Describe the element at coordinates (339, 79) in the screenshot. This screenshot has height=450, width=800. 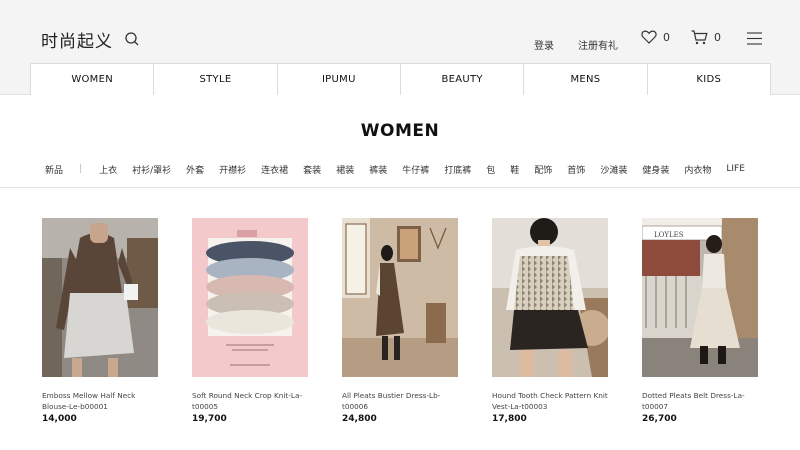
I see `category-ipumu: IPUMU` at that location.